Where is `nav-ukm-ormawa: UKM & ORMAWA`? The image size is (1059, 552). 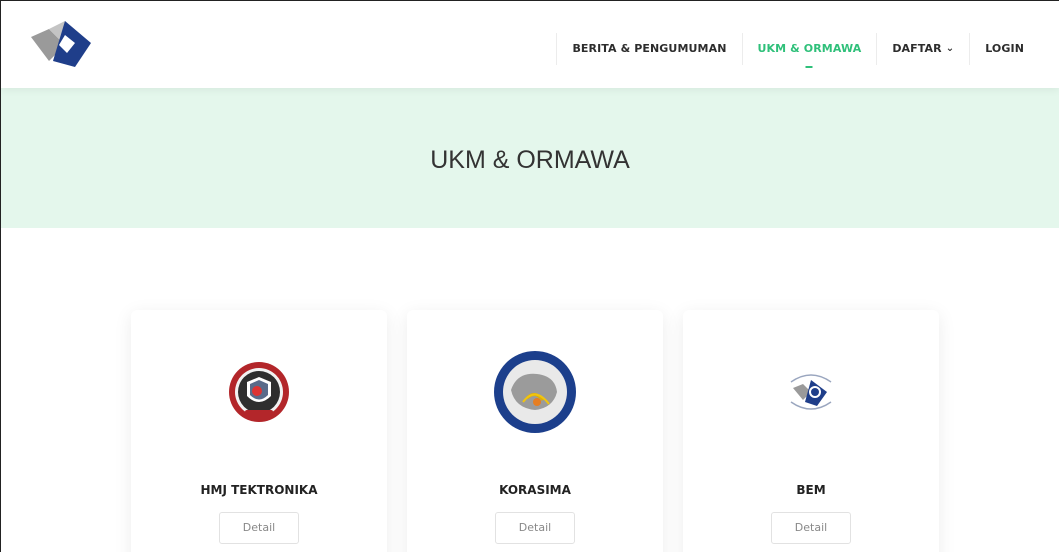
nav-ukm-ormawa: UKM & ORMAWA is located at coordinates (809, 49).